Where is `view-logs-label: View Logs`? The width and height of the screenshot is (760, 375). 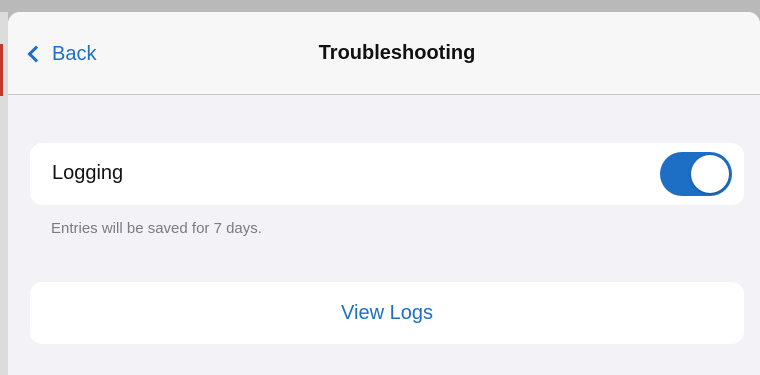 view-logs-label: View Logs is located at coordinates (387, 312).